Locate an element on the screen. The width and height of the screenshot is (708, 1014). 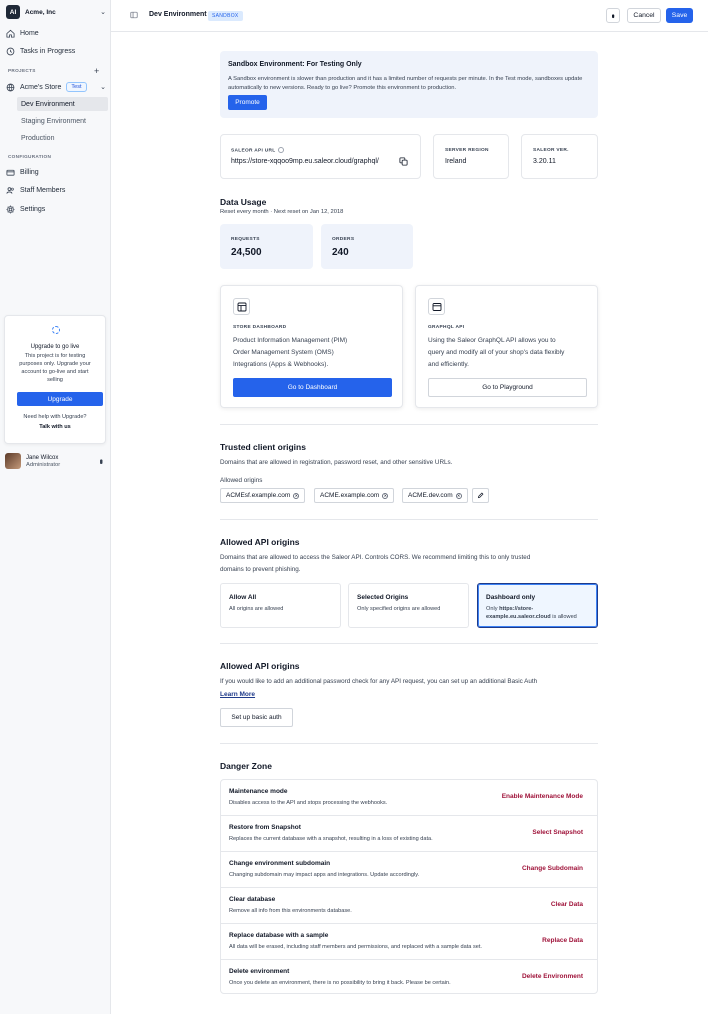
danger-row-title: Maintenance mode is located at coordinates (258, 791).